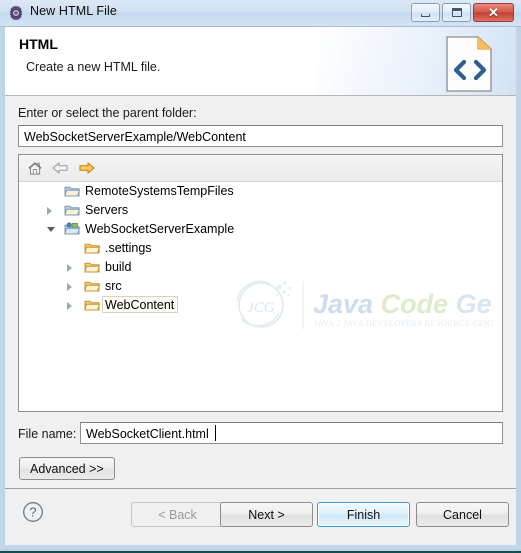 The width and height of the screenshot is (521, 553). Describe the element at coordinates (67, 468) in the screenshot. I see `advanced-button: Advanced >>` at that location.